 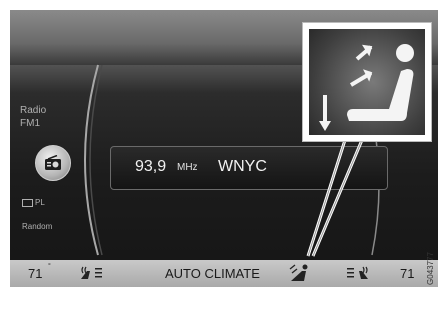 I want to click on image-code: G043777, so click(x=432, y=270).